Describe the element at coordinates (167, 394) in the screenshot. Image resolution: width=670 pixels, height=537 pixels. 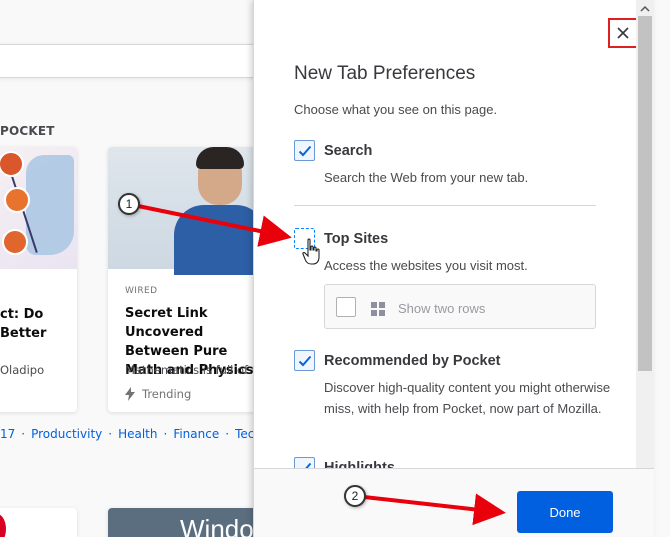
I see `trending-label: Trending` at that location.